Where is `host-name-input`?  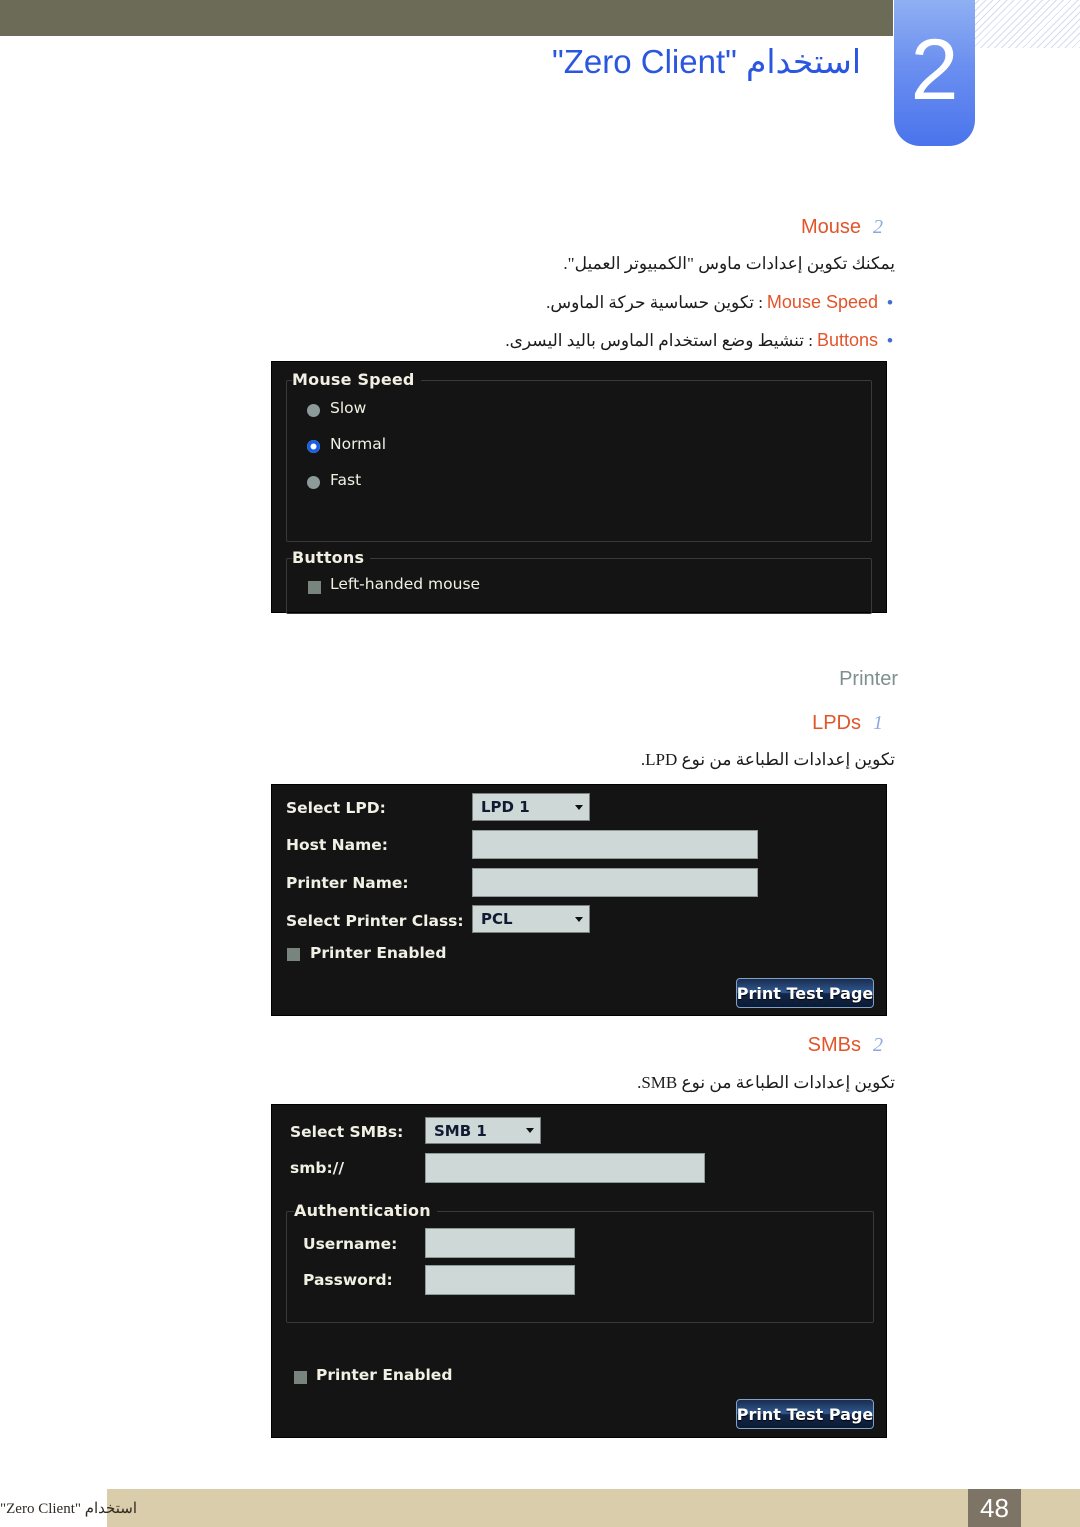 host-name-input is located at coordinates (615, 844).